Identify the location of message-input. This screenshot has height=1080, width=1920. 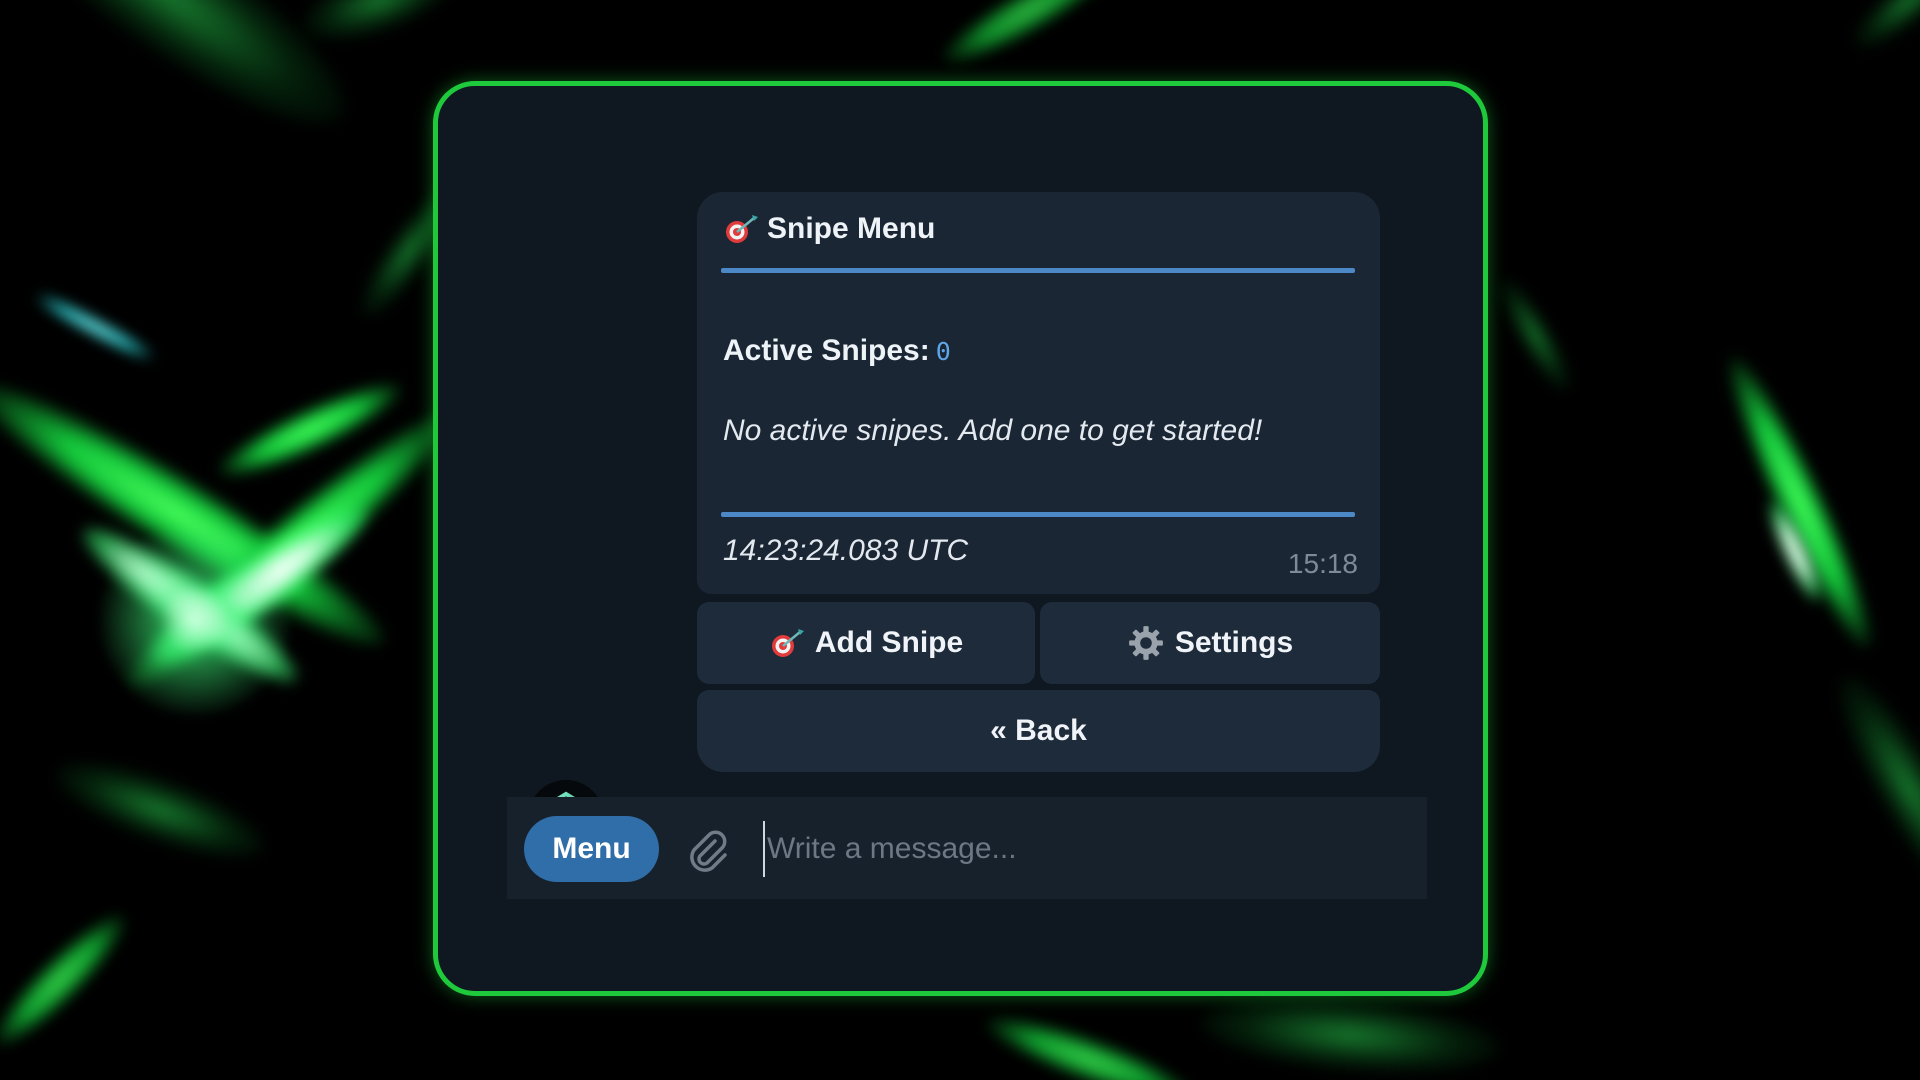
(1083, 849).